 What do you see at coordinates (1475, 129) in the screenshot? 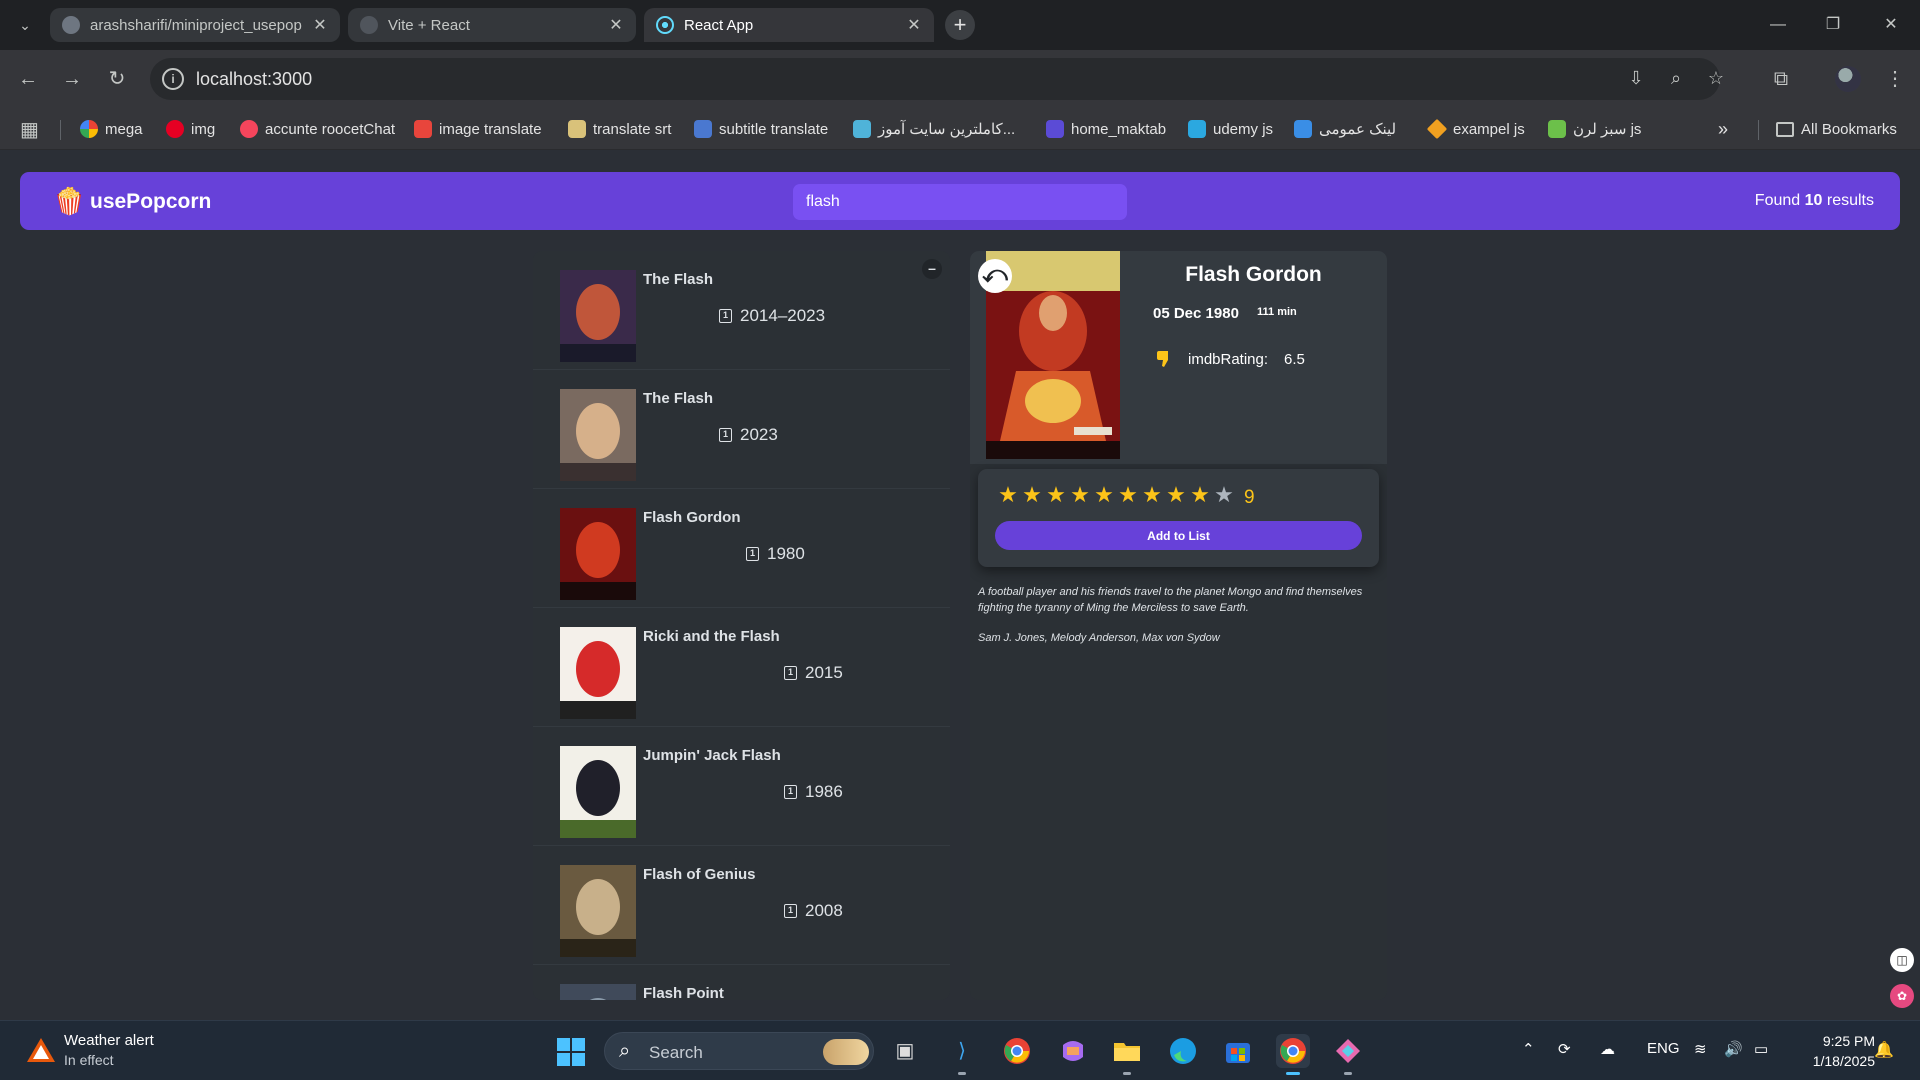
I see `bookmark-item: exampel js` at bounding box center [1475, 129].